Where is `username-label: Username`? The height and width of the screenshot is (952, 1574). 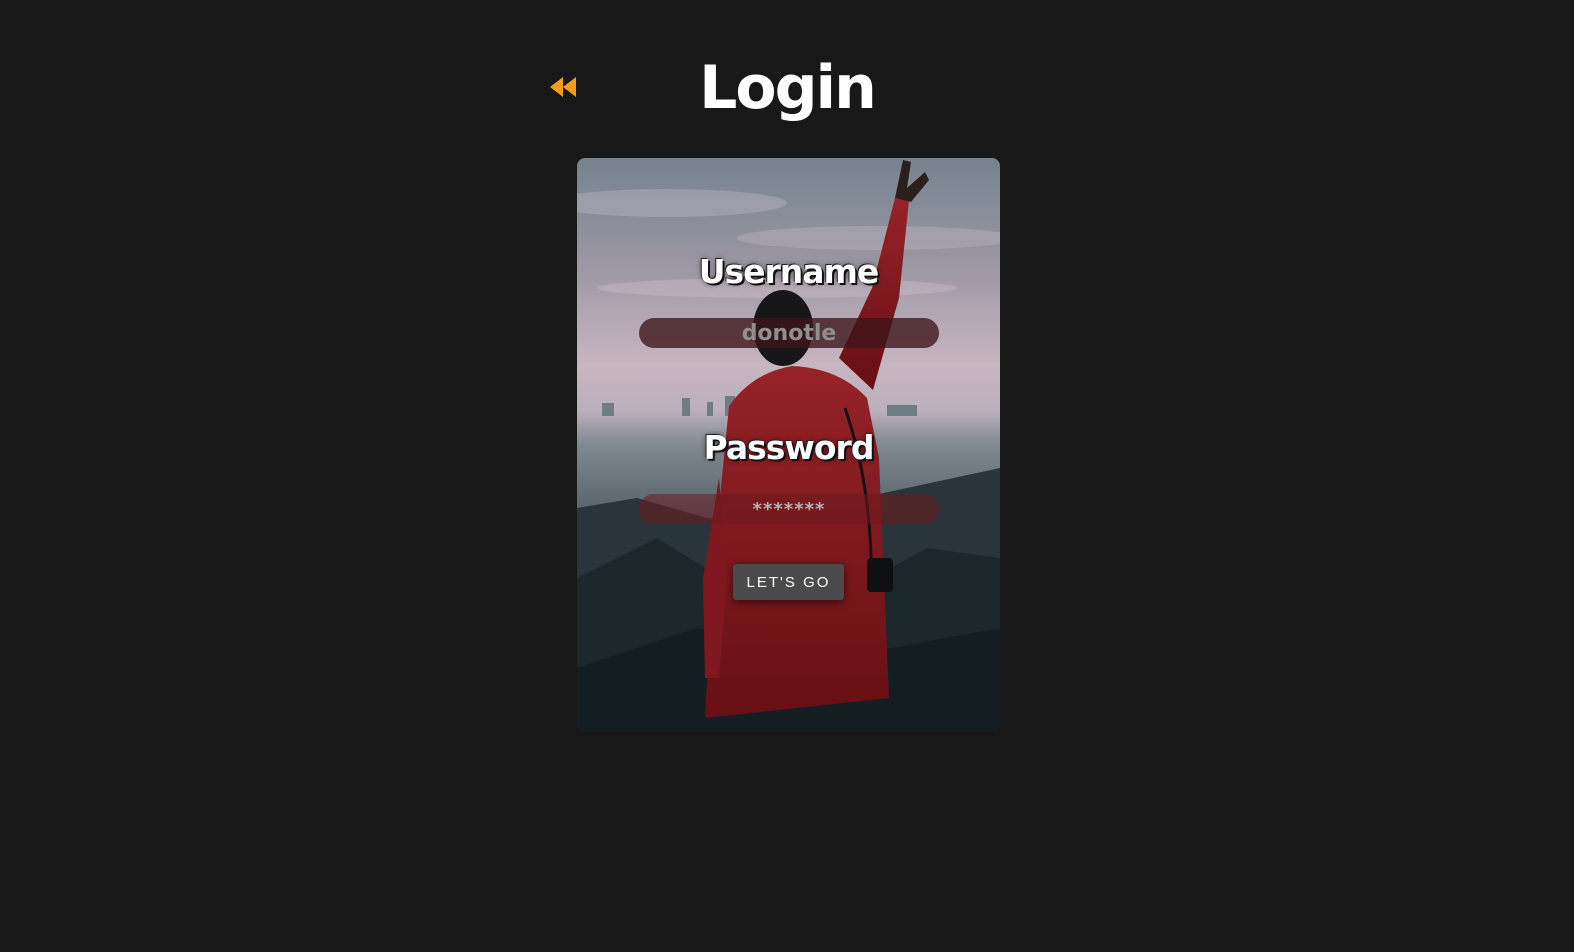
username-label: Username is located at coordinates (789, 271).